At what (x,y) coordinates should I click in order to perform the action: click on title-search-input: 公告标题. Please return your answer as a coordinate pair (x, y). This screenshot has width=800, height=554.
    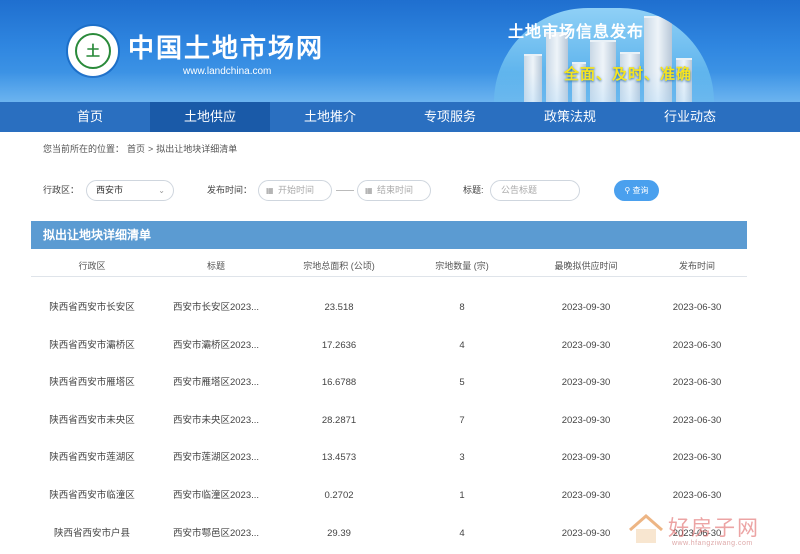
    Looking at the image, I should click on (535, 190).